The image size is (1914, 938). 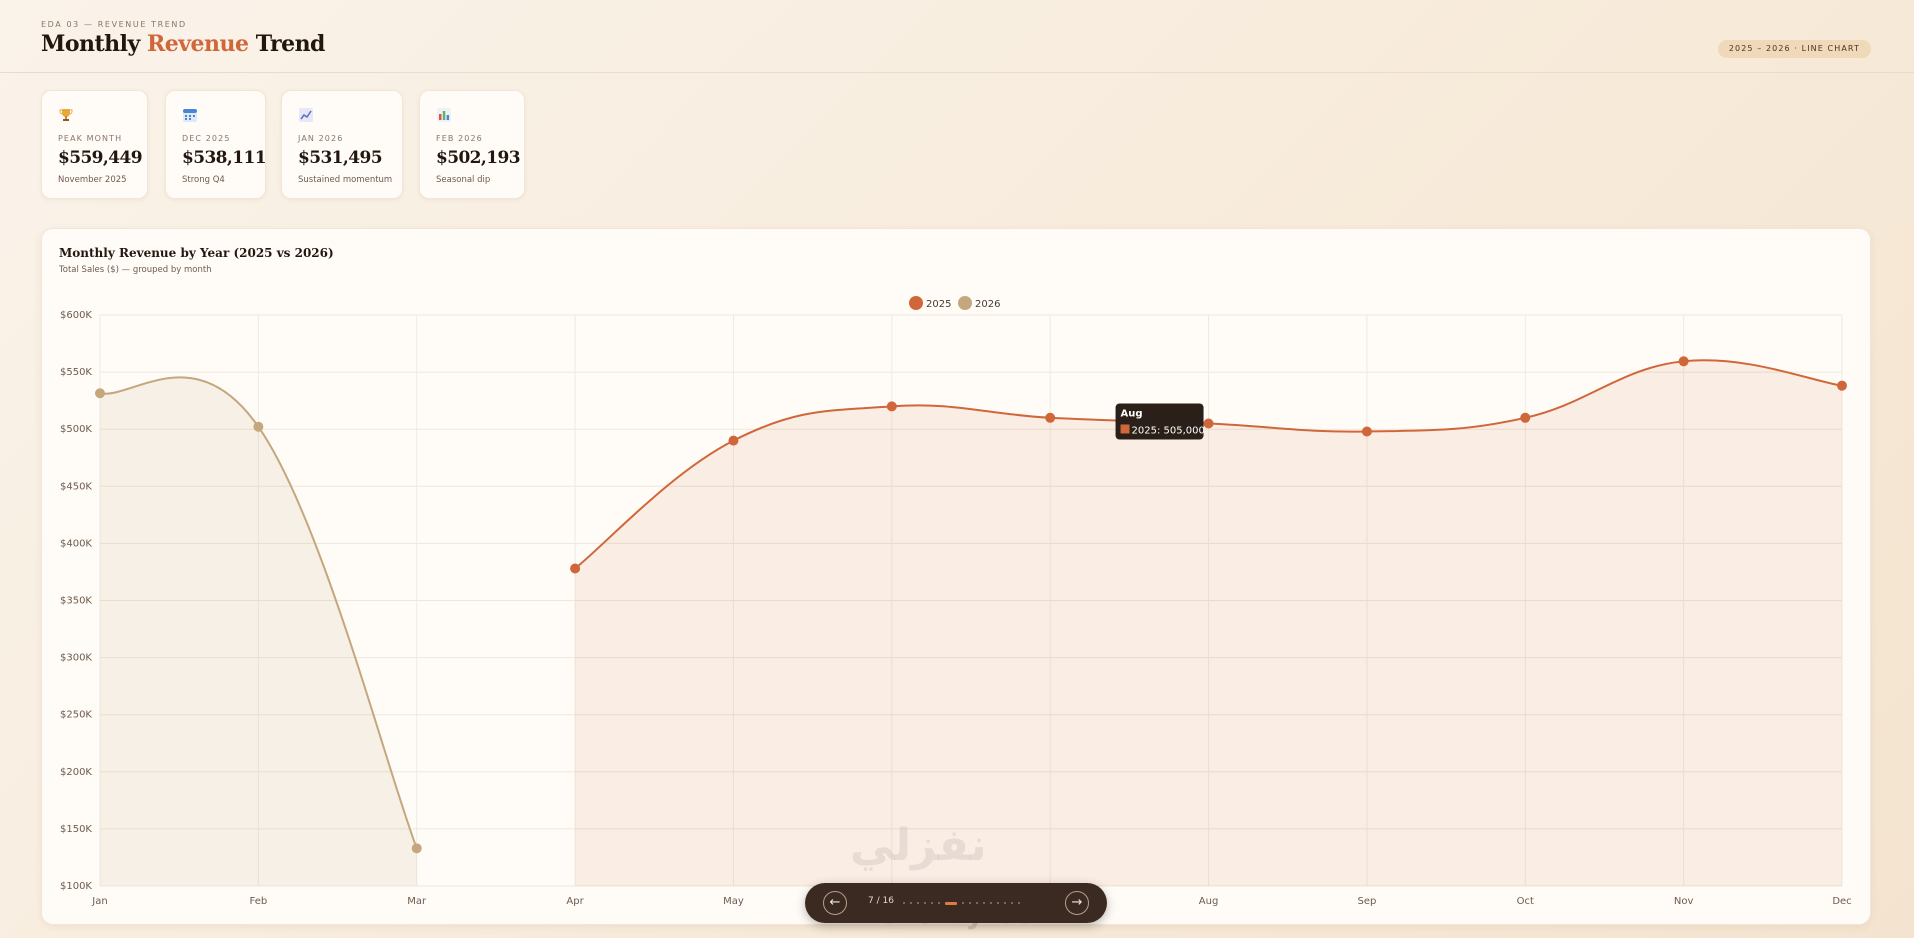 What do you see at coordinates (1209, 901) in the screenshot?
I see `x-tick-label: Aug` at bounding box center [1209, 901].